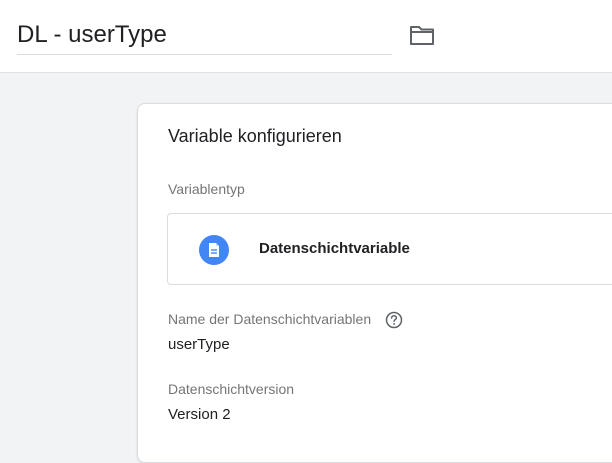 The width and height of the screenshot is (612, 463). I want to click on card-title: Variable konfigurieren, so click(255, 136).